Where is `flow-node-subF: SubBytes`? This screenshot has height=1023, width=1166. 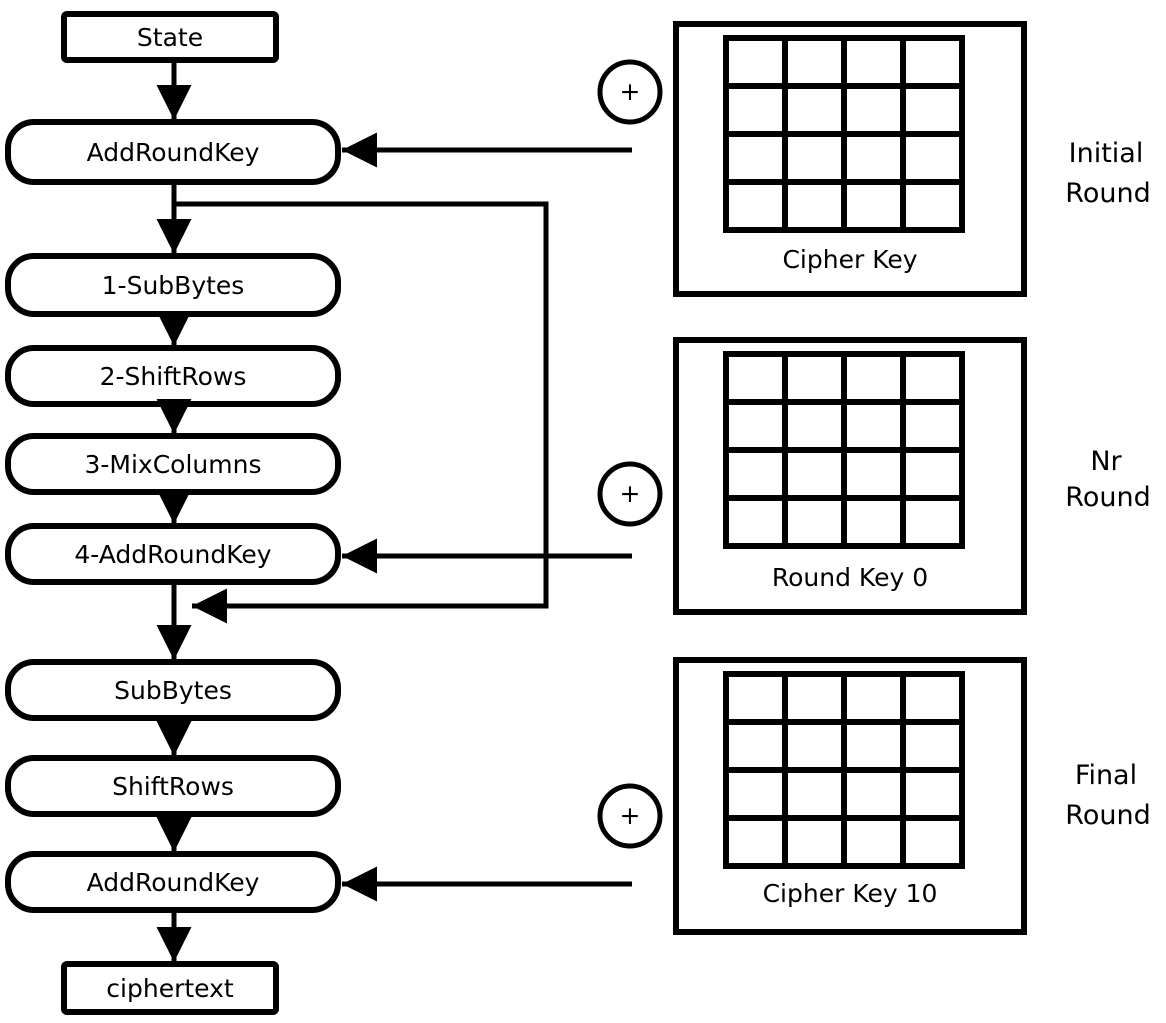
flow-node-subF: SubBytes is located at coordinates (173, 690).